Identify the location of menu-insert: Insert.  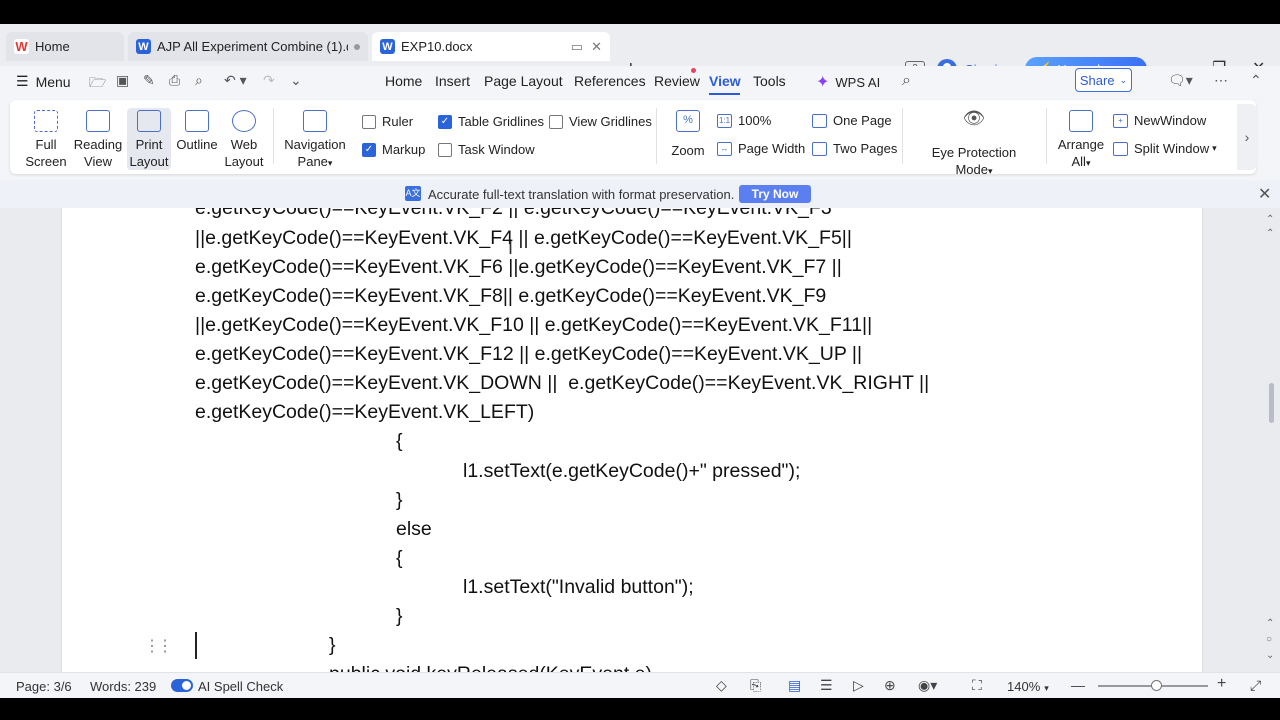
(452, 81).